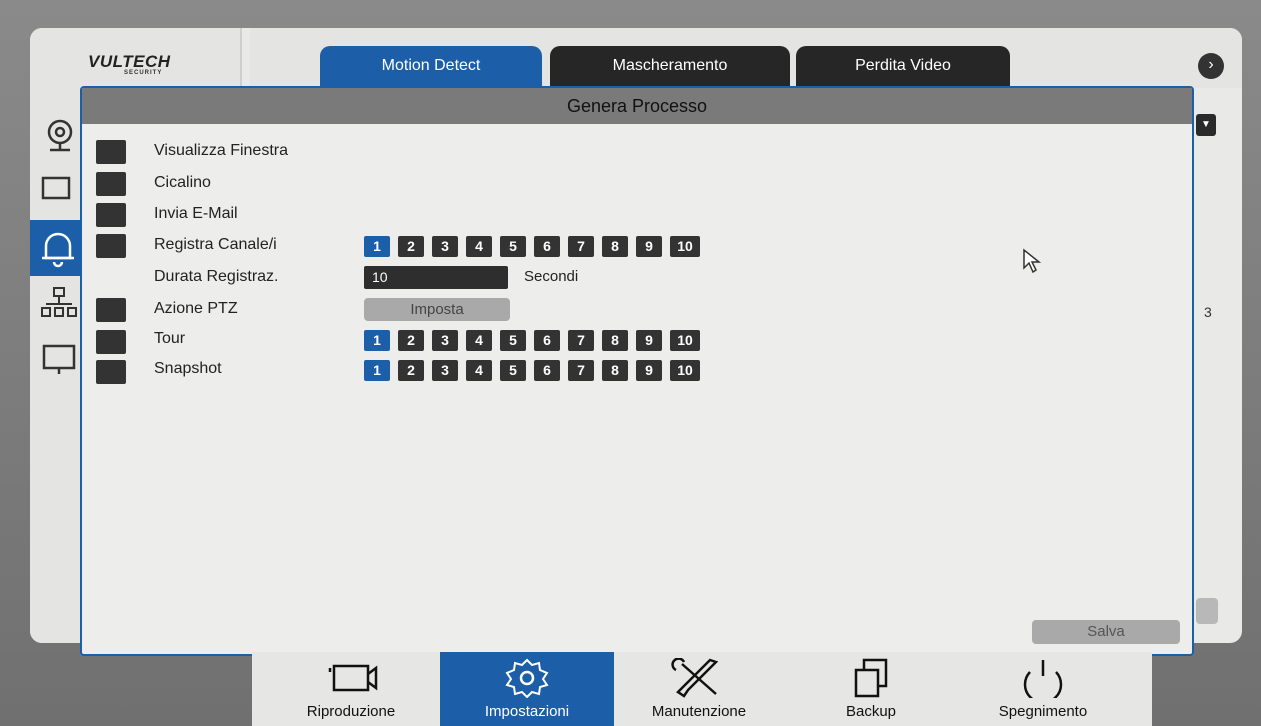 This screenshot has height=726, width=1261. I want to click on snapshot-channel-selector: 1 2 3 4 5 6 7 8 9 10, so click(532, 370).